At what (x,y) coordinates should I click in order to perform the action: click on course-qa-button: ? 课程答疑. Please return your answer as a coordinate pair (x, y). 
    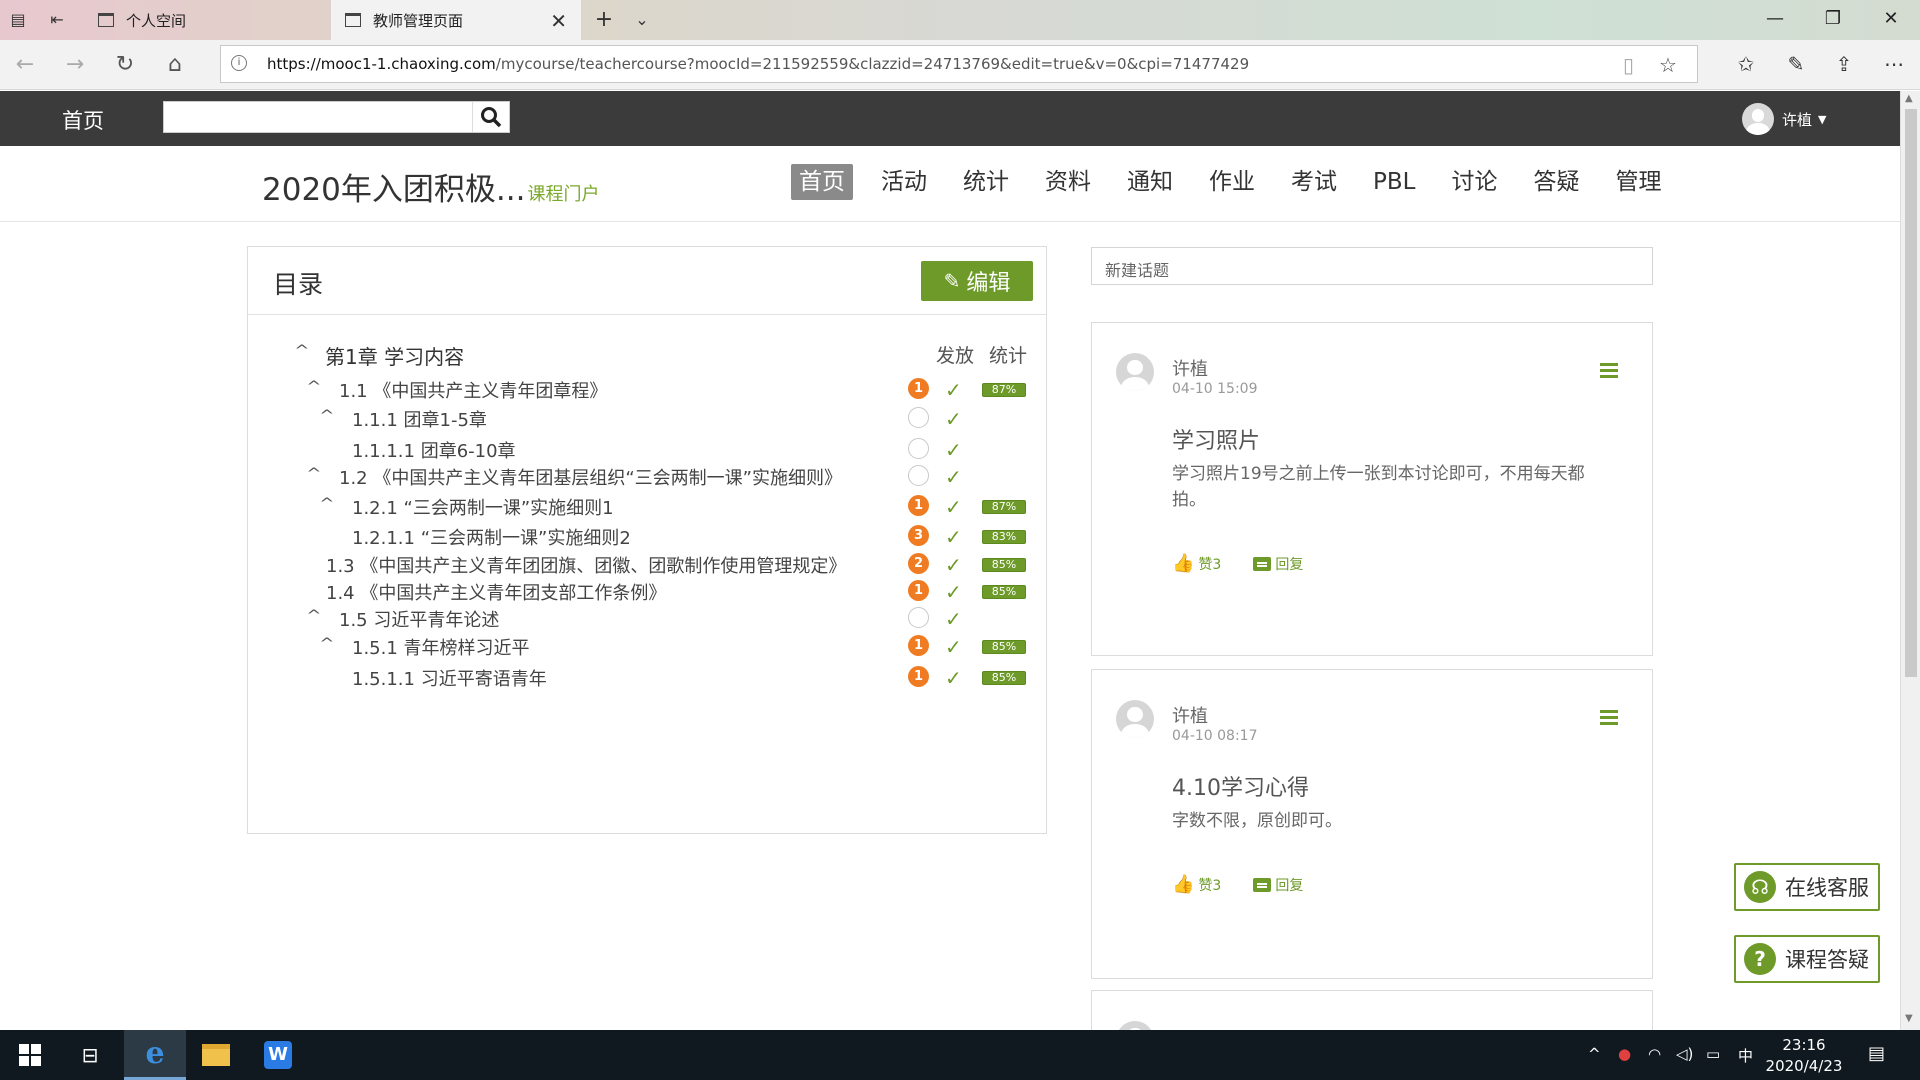
    Looking at the image, I should click on (1807, 959).